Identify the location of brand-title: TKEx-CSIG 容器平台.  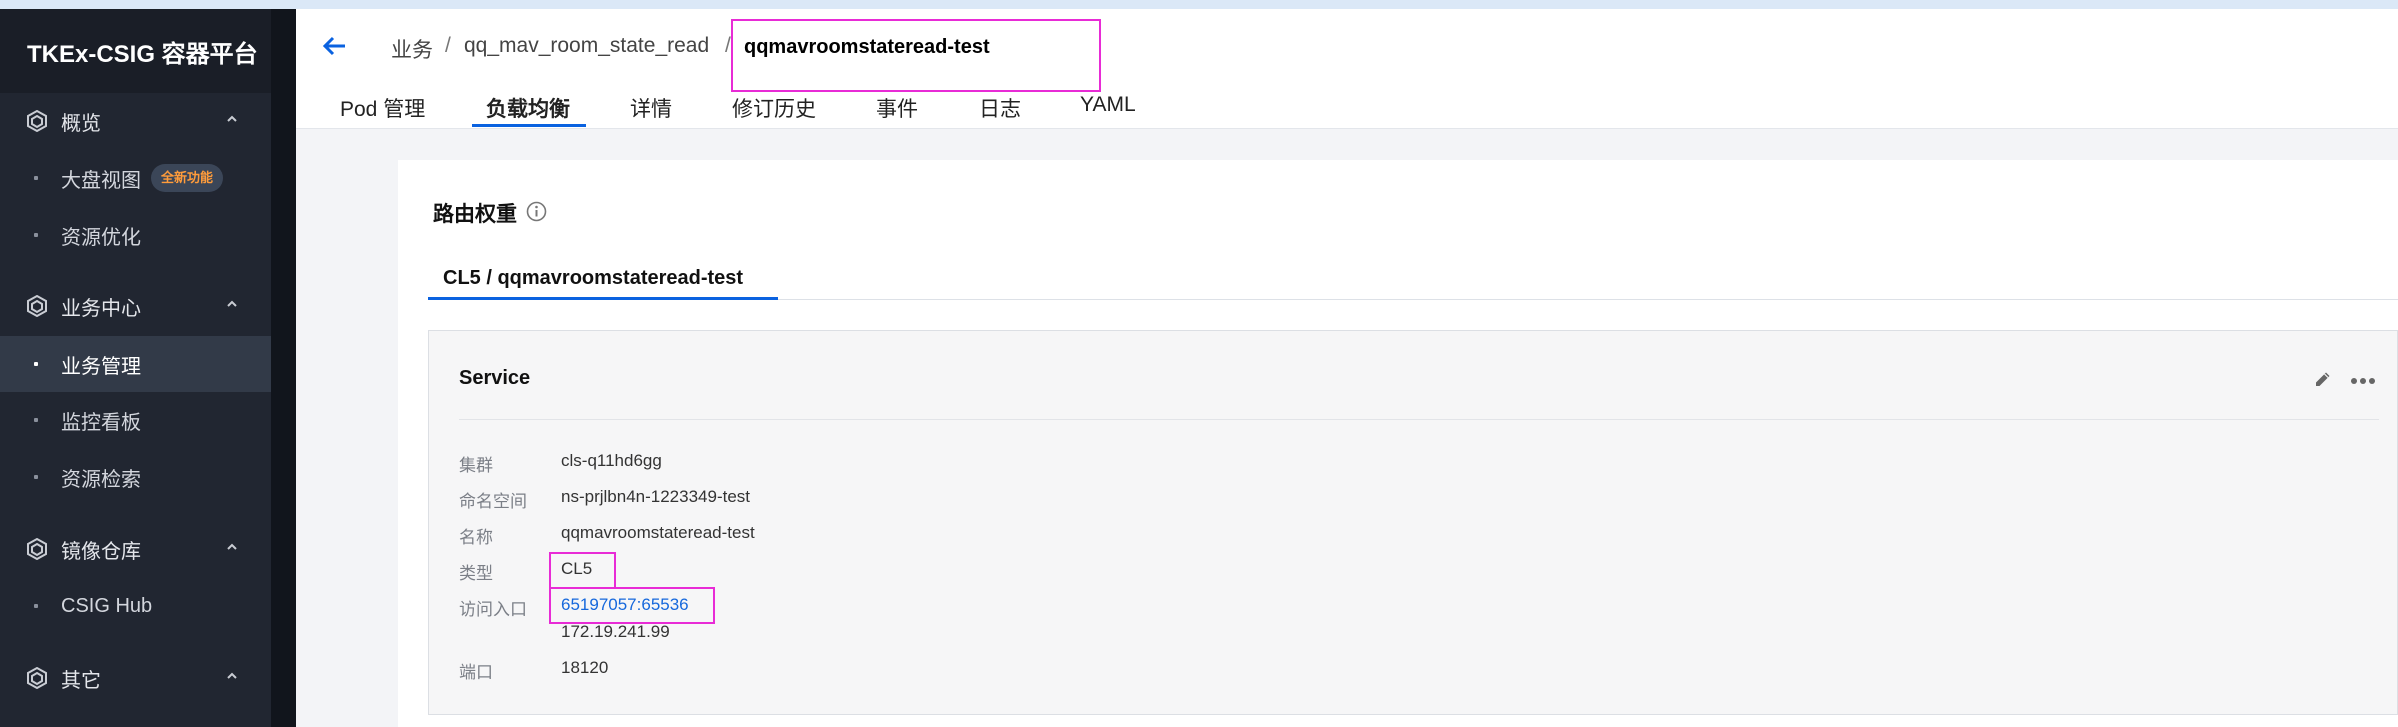
(135, 51).